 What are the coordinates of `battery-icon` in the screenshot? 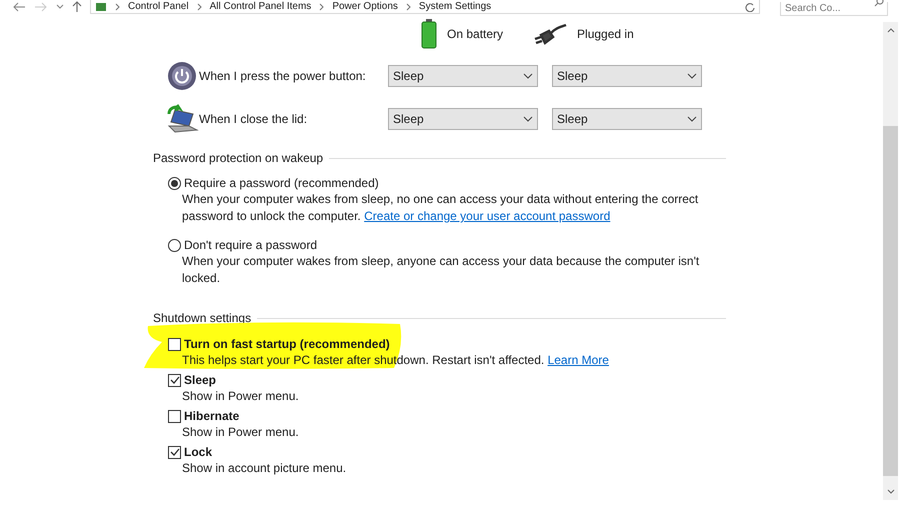 It's located at (429, 34).